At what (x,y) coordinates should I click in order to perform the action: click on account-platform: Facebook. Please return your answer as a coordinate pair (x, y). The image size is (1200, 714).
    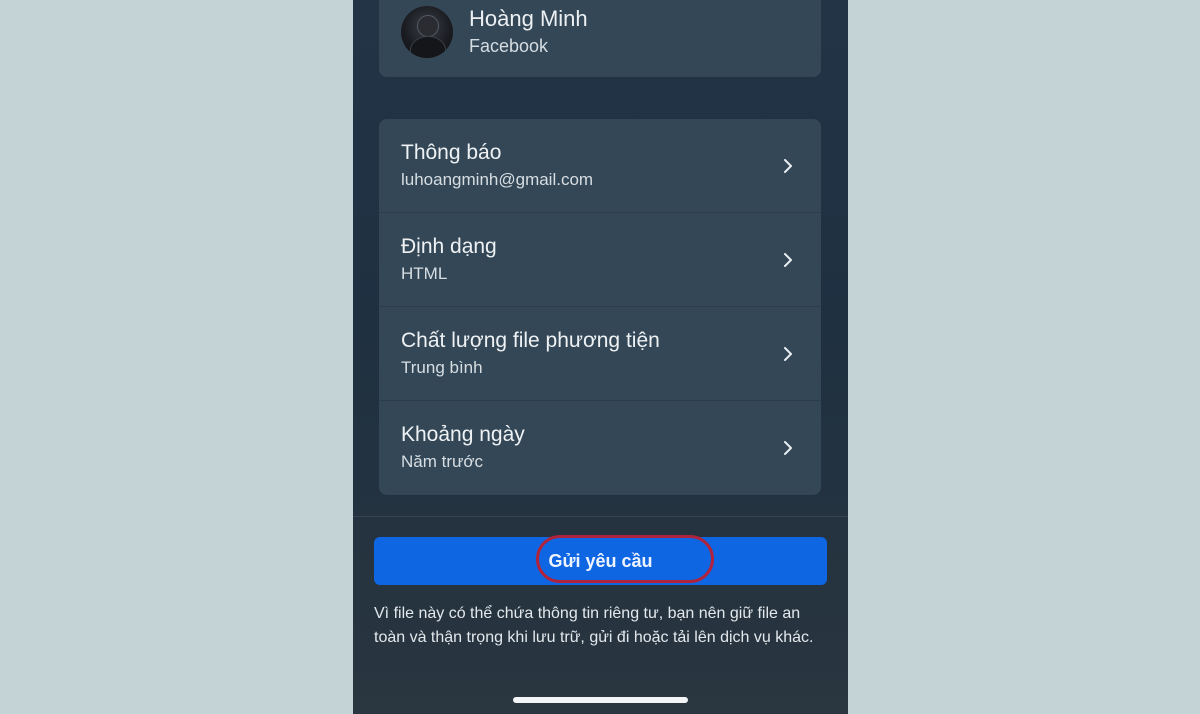
    Looking at the image, I should click on (509, 46).